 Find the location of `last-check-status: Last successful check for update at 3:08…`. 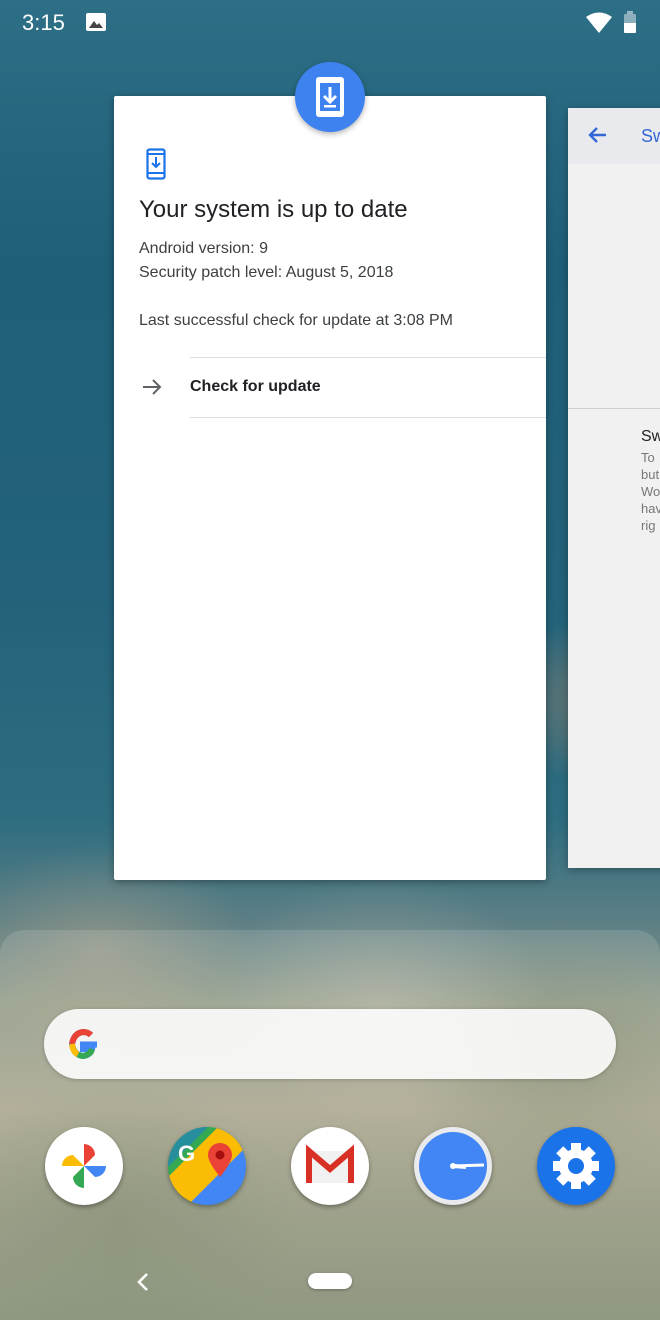

last-check-status: Last successful check for update at 3:08… is located at coordinates (296, 320).